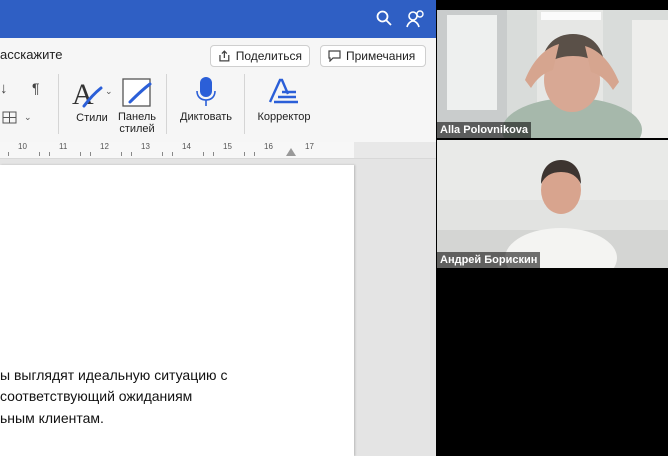  What do you see at coordinates (283, 94) in the screenshot?
I see `editor-icon` at bounding box center [283, 94].